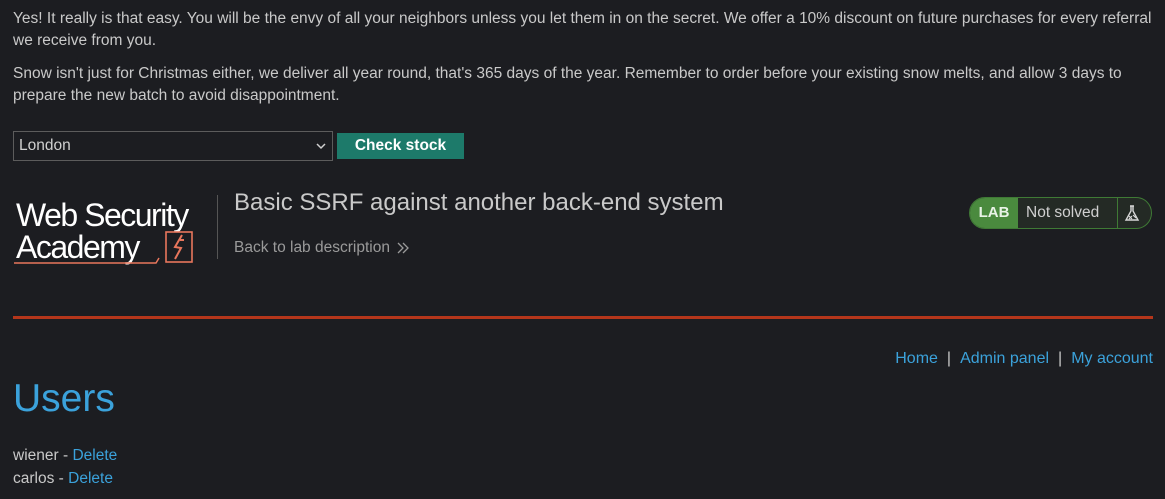 This screenshot has width=1165, height=499. Describe the element at coordinates (1117, 213) in the screenshot. I see `badge-separator` at that location.